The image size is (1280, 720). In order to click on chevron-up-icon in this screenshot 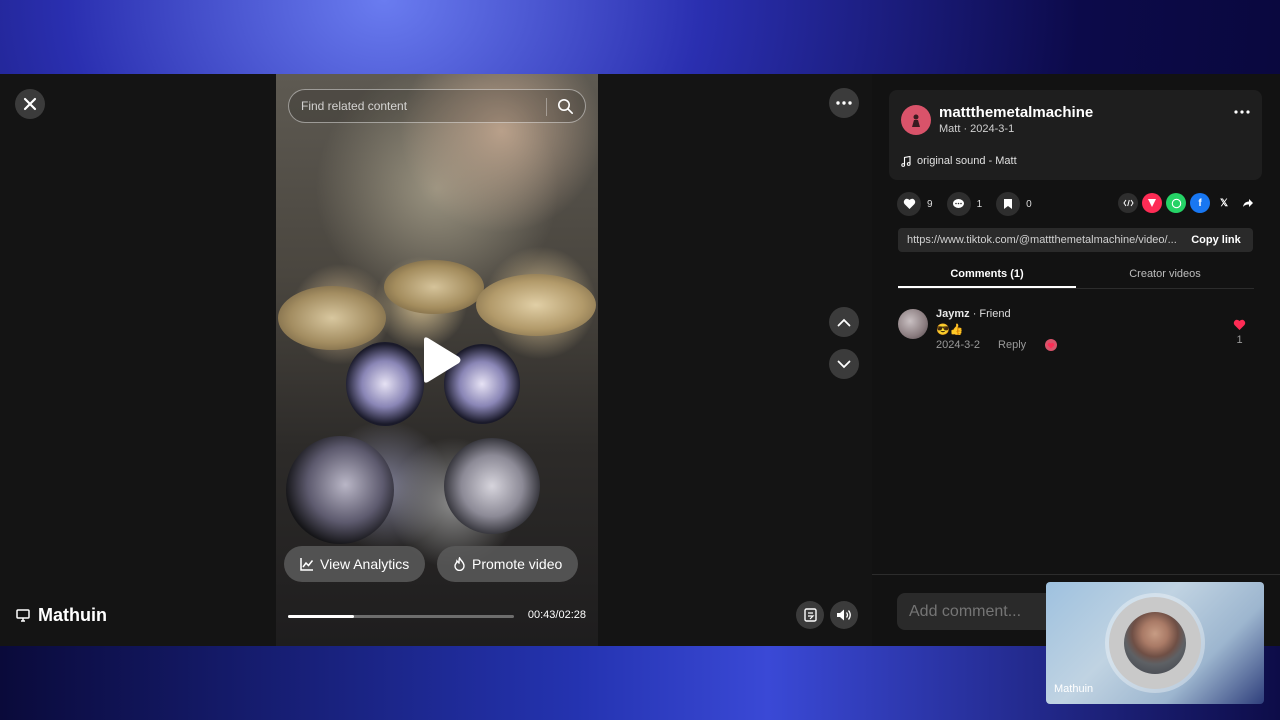, I will do `click(844, 322)`.